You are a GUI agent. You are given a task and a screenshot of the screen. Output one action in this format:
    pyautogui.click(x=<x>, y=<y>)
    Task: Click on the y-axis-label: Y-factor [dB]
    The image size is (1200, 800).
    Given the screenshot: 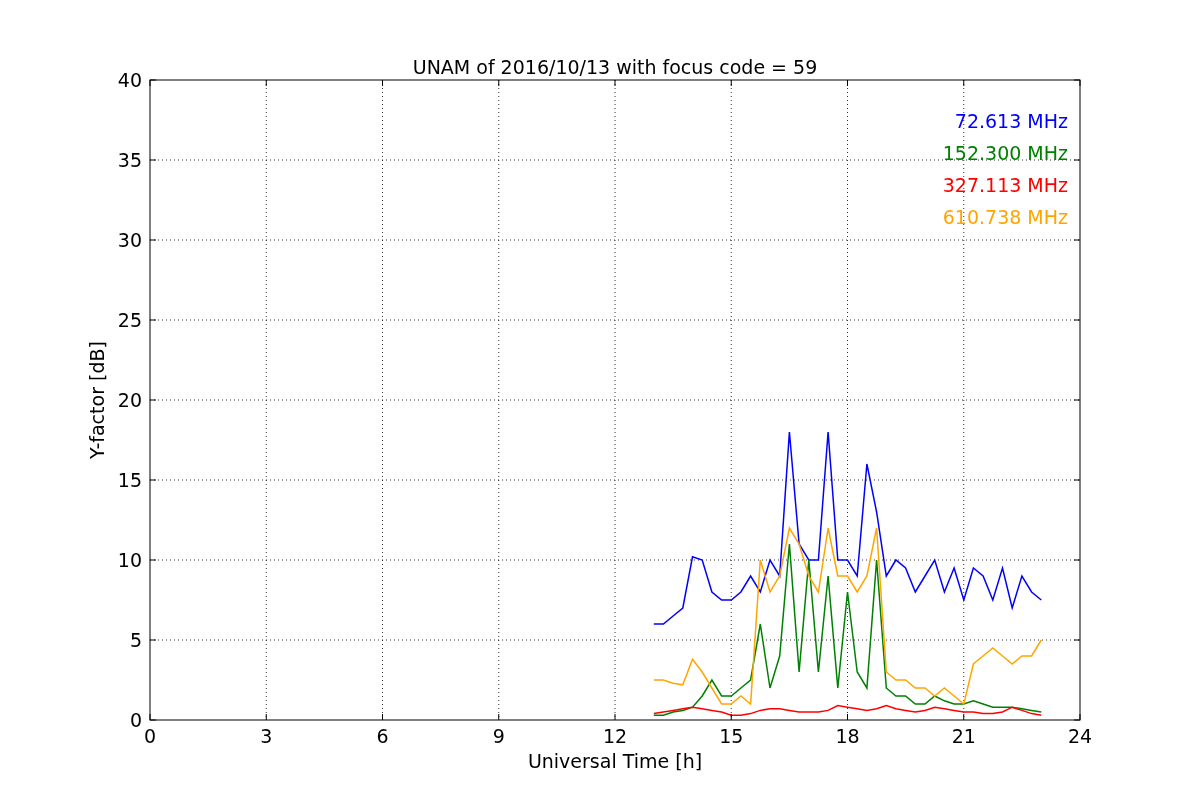 What is the action you would take?
    pyautogui.click(x=97, y=400)
    